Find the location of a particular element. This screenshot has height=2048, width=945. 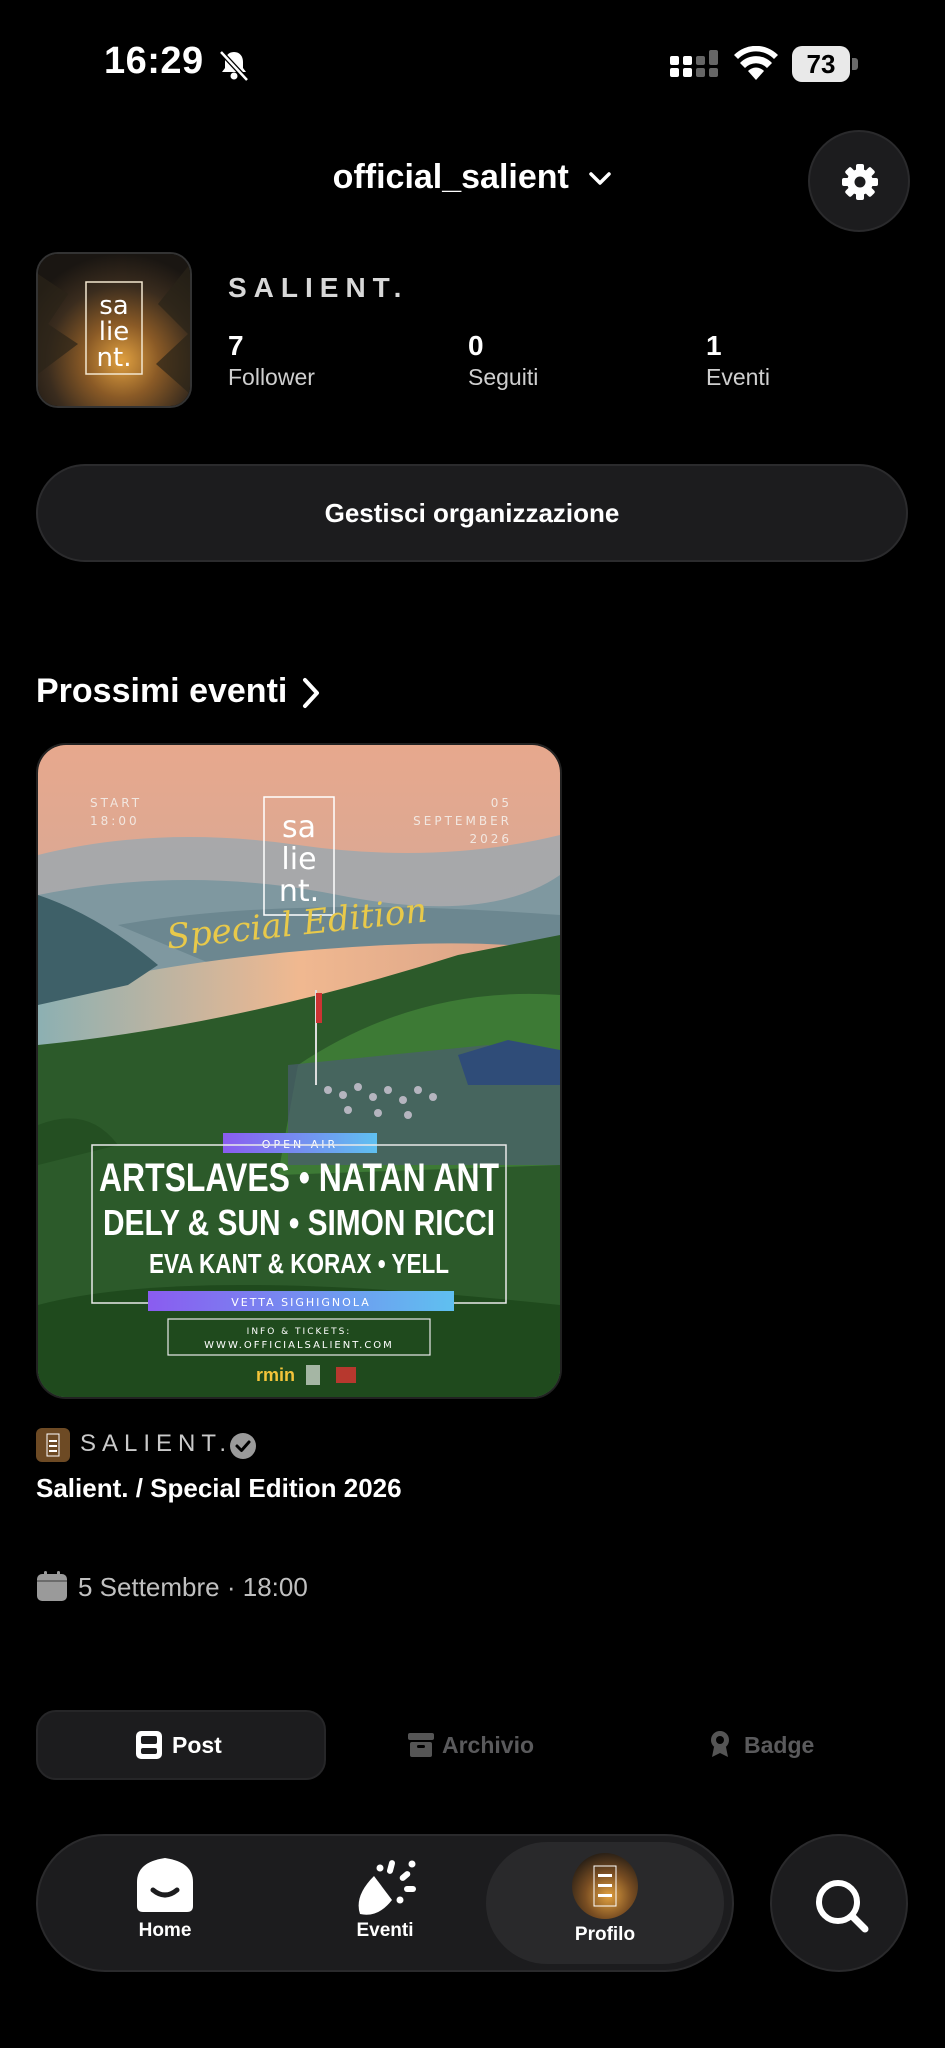

poster-info-label: INFO & TICKETS: is located at coordinates (299, 1332).